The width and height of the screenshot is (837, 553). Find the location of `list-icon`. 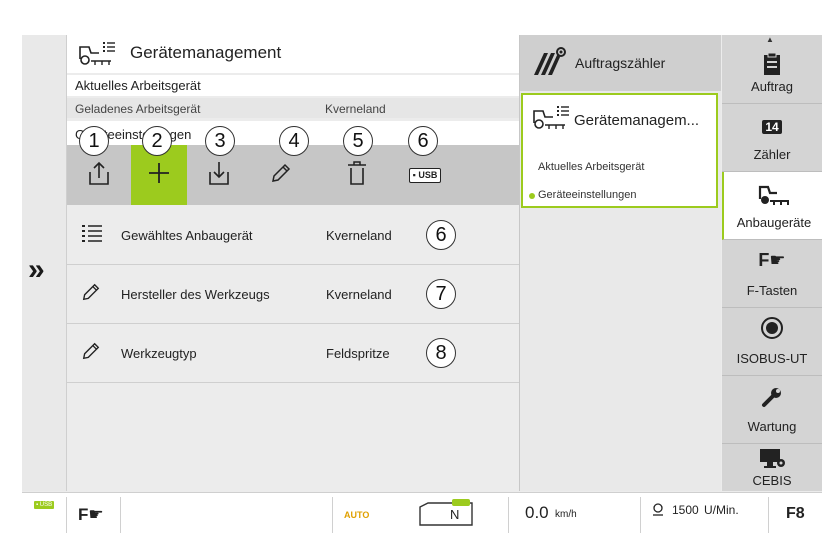

list-icon is located at coordinates (92, 234).